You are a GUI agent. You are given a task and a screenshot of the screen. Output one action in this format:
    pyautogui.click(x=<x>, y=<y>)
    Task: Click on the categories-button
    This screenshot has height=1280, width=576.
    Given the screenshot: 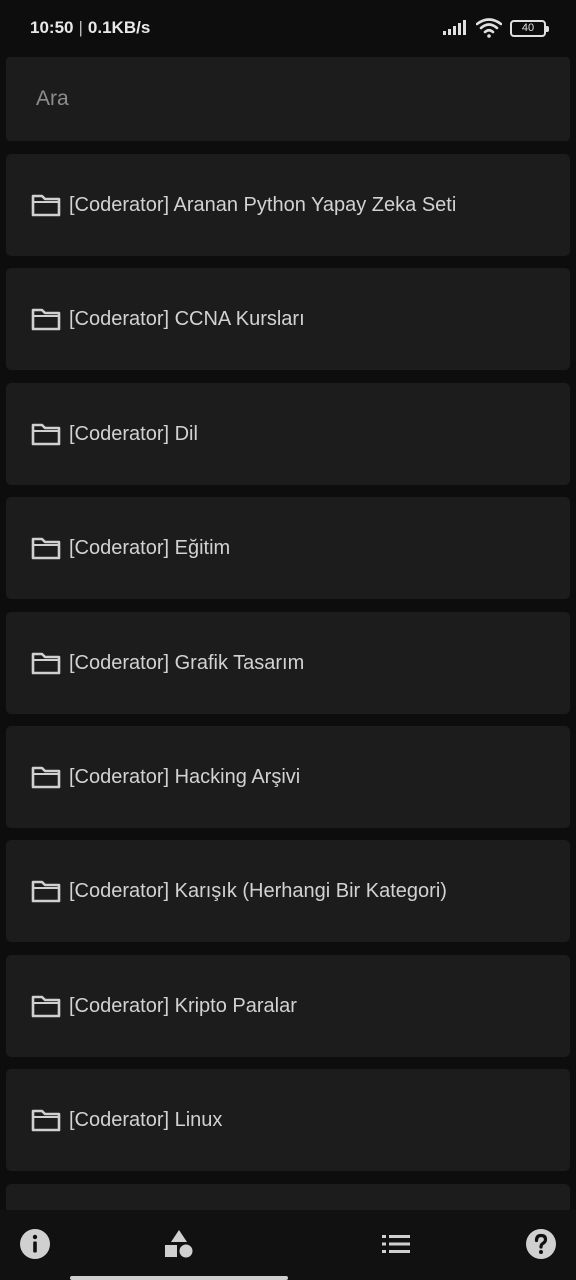 What is the action you would take?
    pyautogui.click(x=179, y=1244)
    